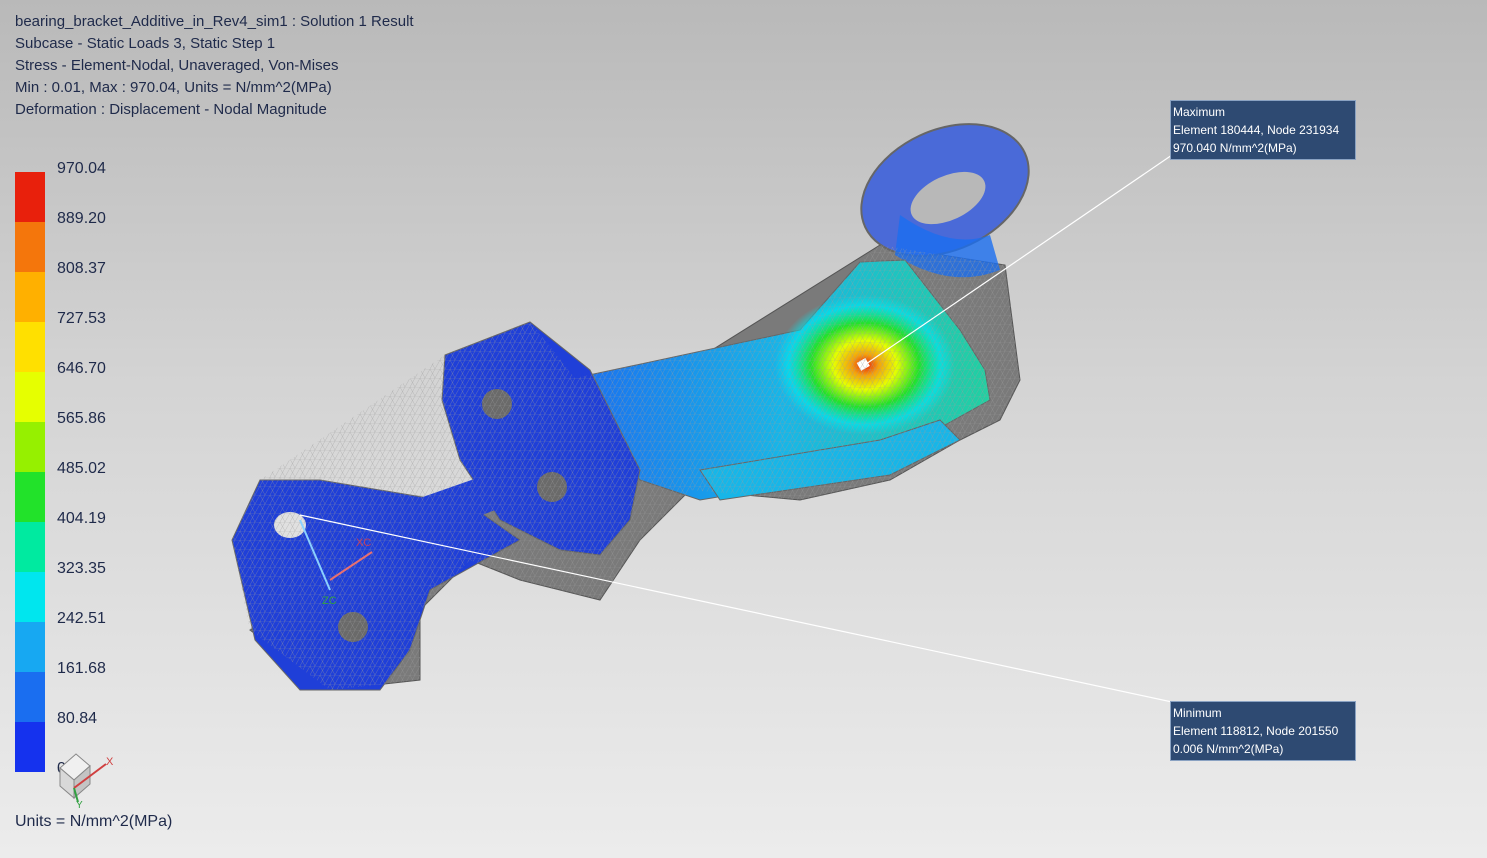  I want to click on legend-value-label: 808.37, so click(81, 268).